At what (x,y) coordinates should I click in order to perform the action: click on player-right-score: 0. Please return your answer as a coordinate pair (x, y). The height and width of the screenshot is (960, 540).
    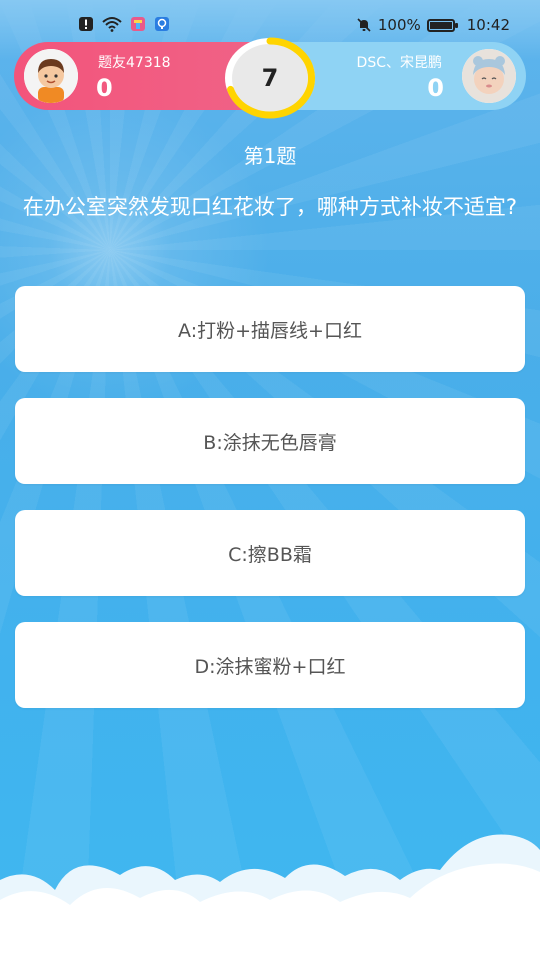
    Looking at the image, I should click on (435, 88).